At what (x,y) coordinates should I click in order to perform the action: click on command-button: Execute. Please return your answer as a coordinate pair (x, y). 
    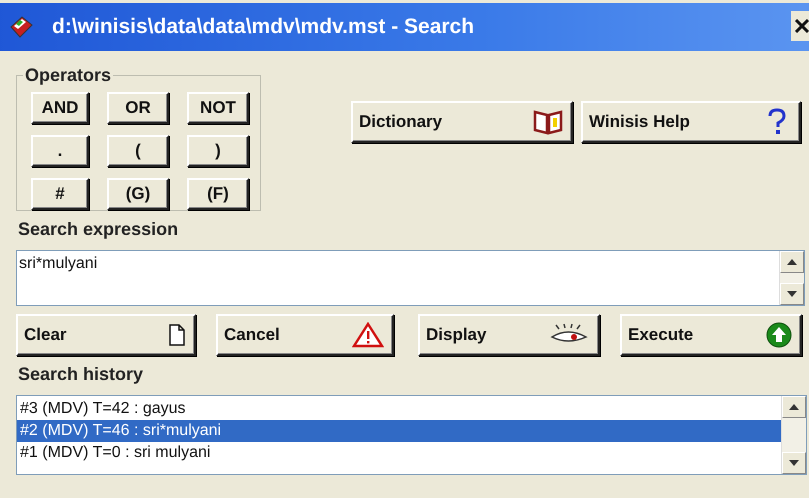
    Looking at the image, I should click on (711, 335).